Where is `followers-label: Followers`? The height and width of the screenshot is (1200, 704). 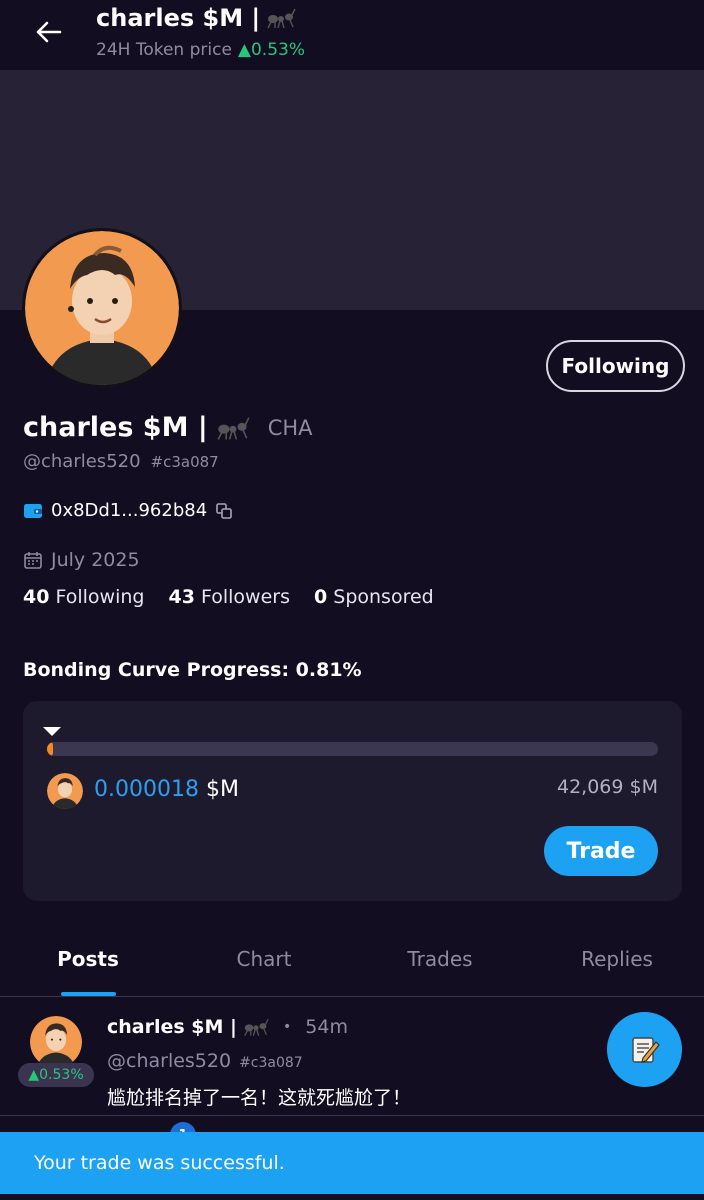
followers-label: Followers is located at coordinates (245, 597).